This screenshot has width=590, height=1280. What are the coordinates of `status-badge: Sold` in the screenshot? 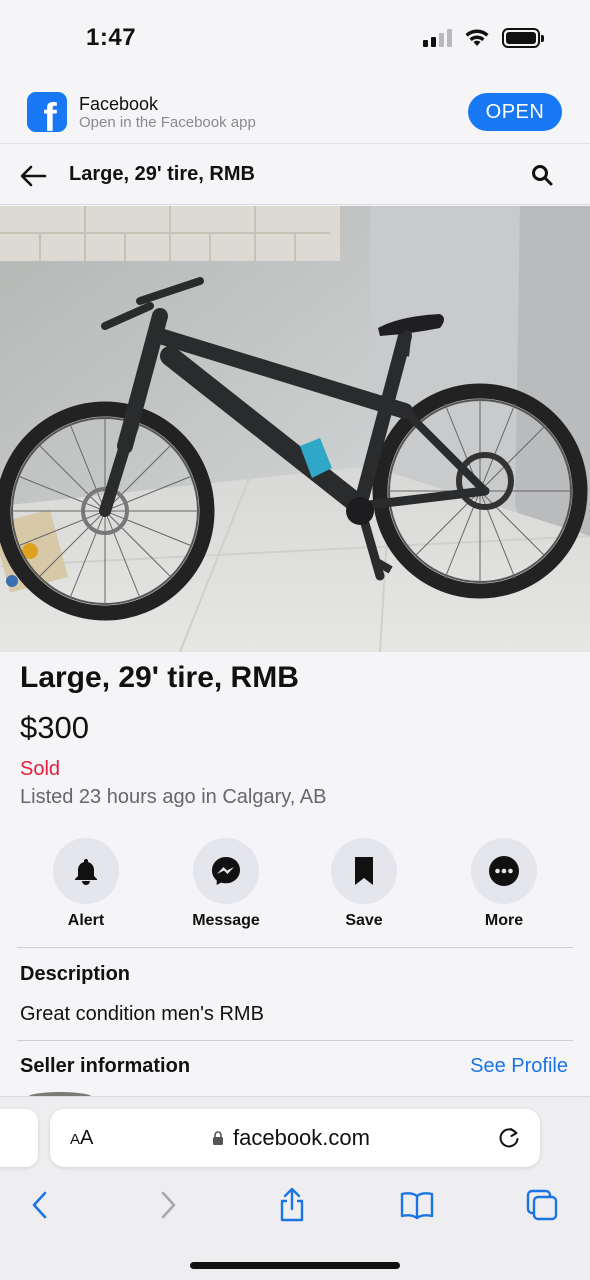 It's located at (40, 769).